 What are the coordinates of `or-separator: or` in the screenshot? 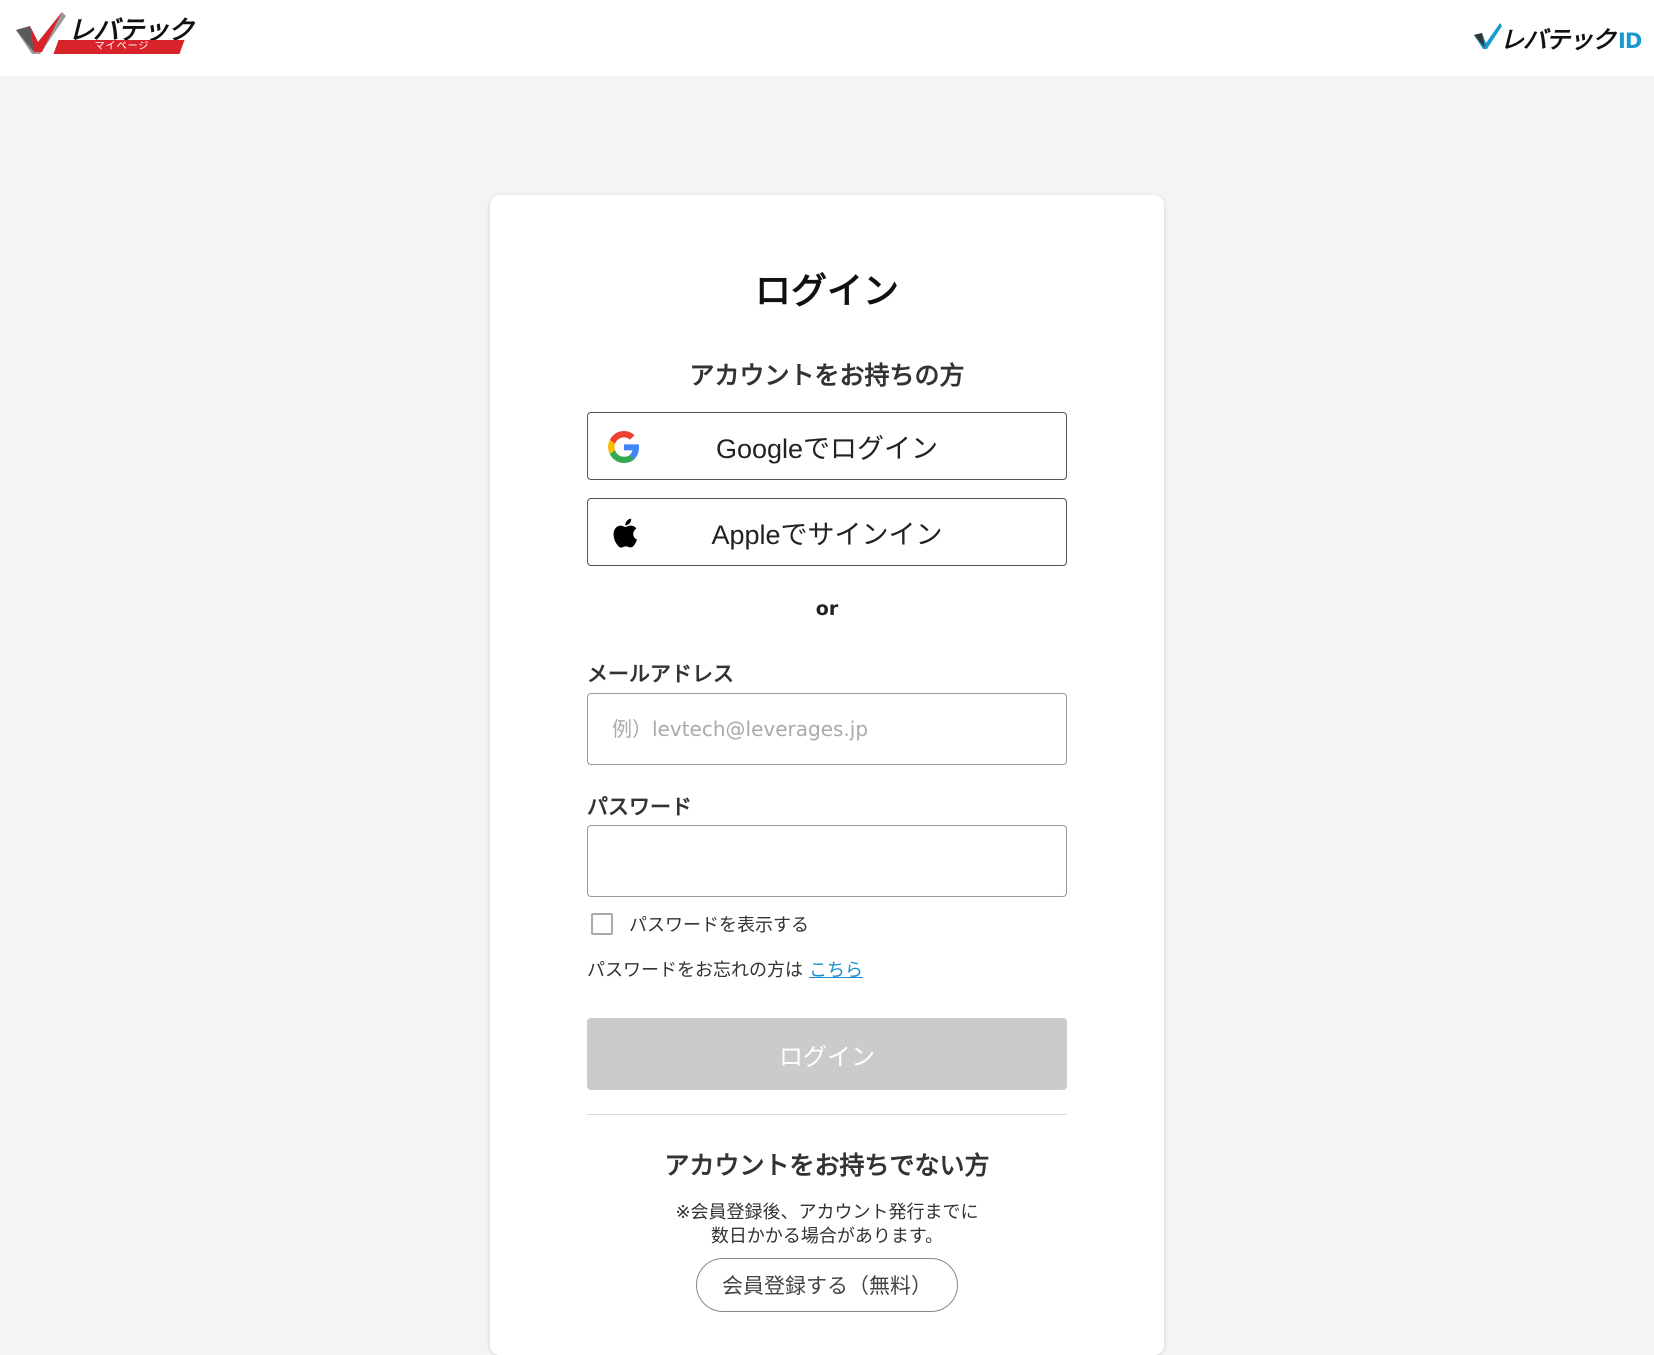 It's located at (827, 609).